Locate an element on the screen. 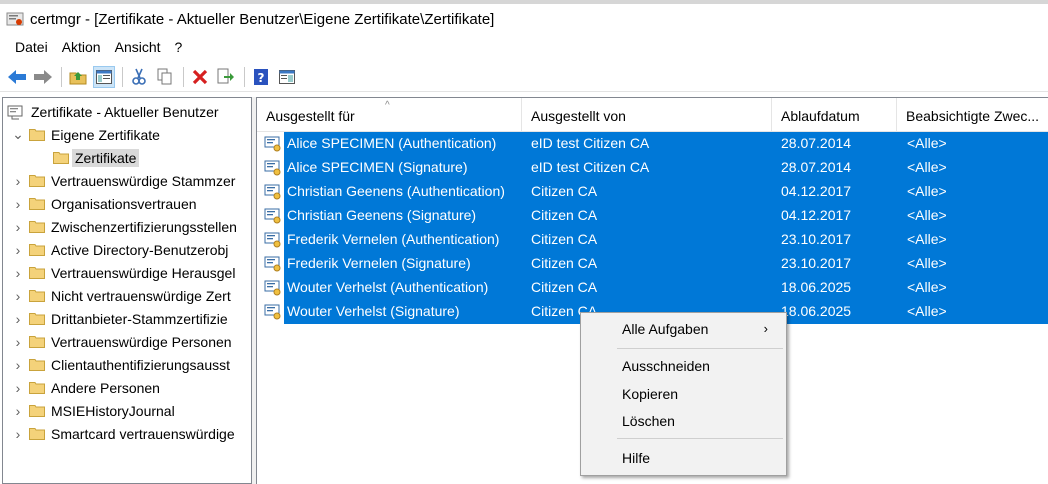 The width and height of the screenshot is (1048, 484). column-header-label: Ausgestellt von is located at coordinates (578, 116).